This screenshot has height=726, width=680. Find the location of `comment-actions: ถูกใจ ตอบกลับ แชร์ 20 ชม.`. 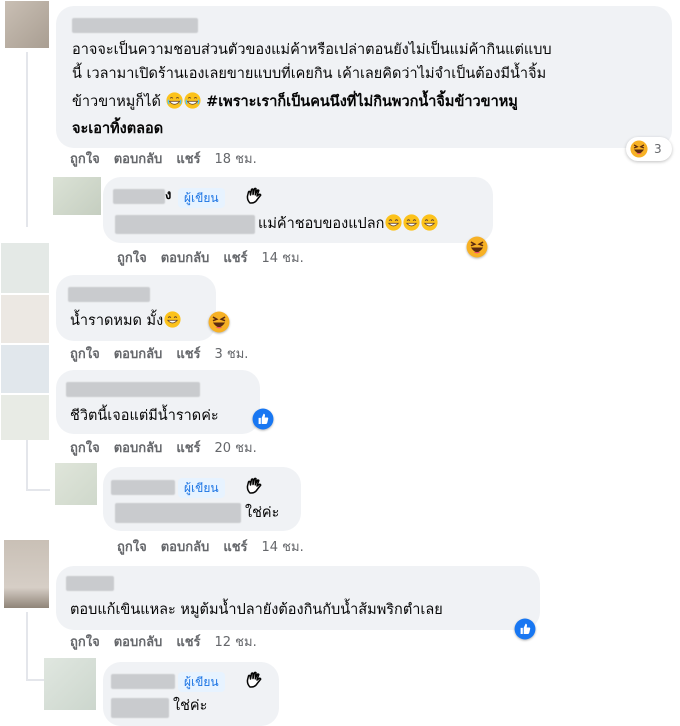

comment-actions: ถูกใจ ตอบกลับ แชร์ 20 ชม. is located at coordinates (163, 449).